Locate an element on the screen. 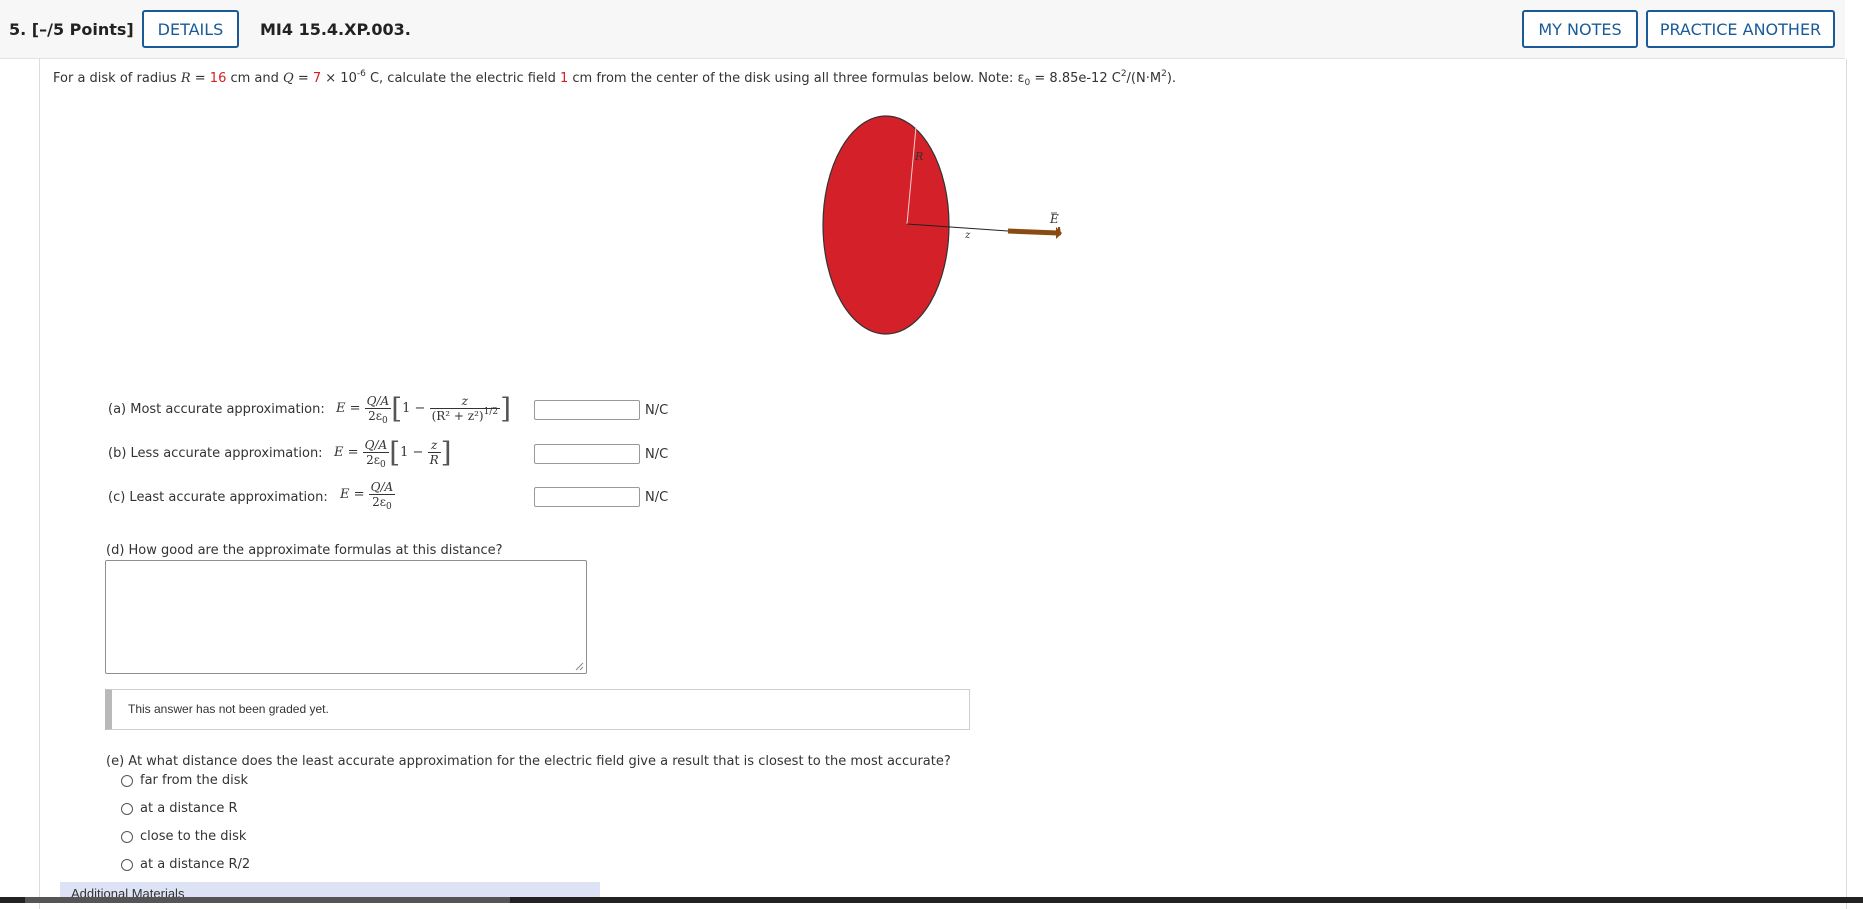 This screenshot has width=1863, height=909. formula-b: E = Q/A 2ε0 [1 − z R] is located at coordinates (393, 453).